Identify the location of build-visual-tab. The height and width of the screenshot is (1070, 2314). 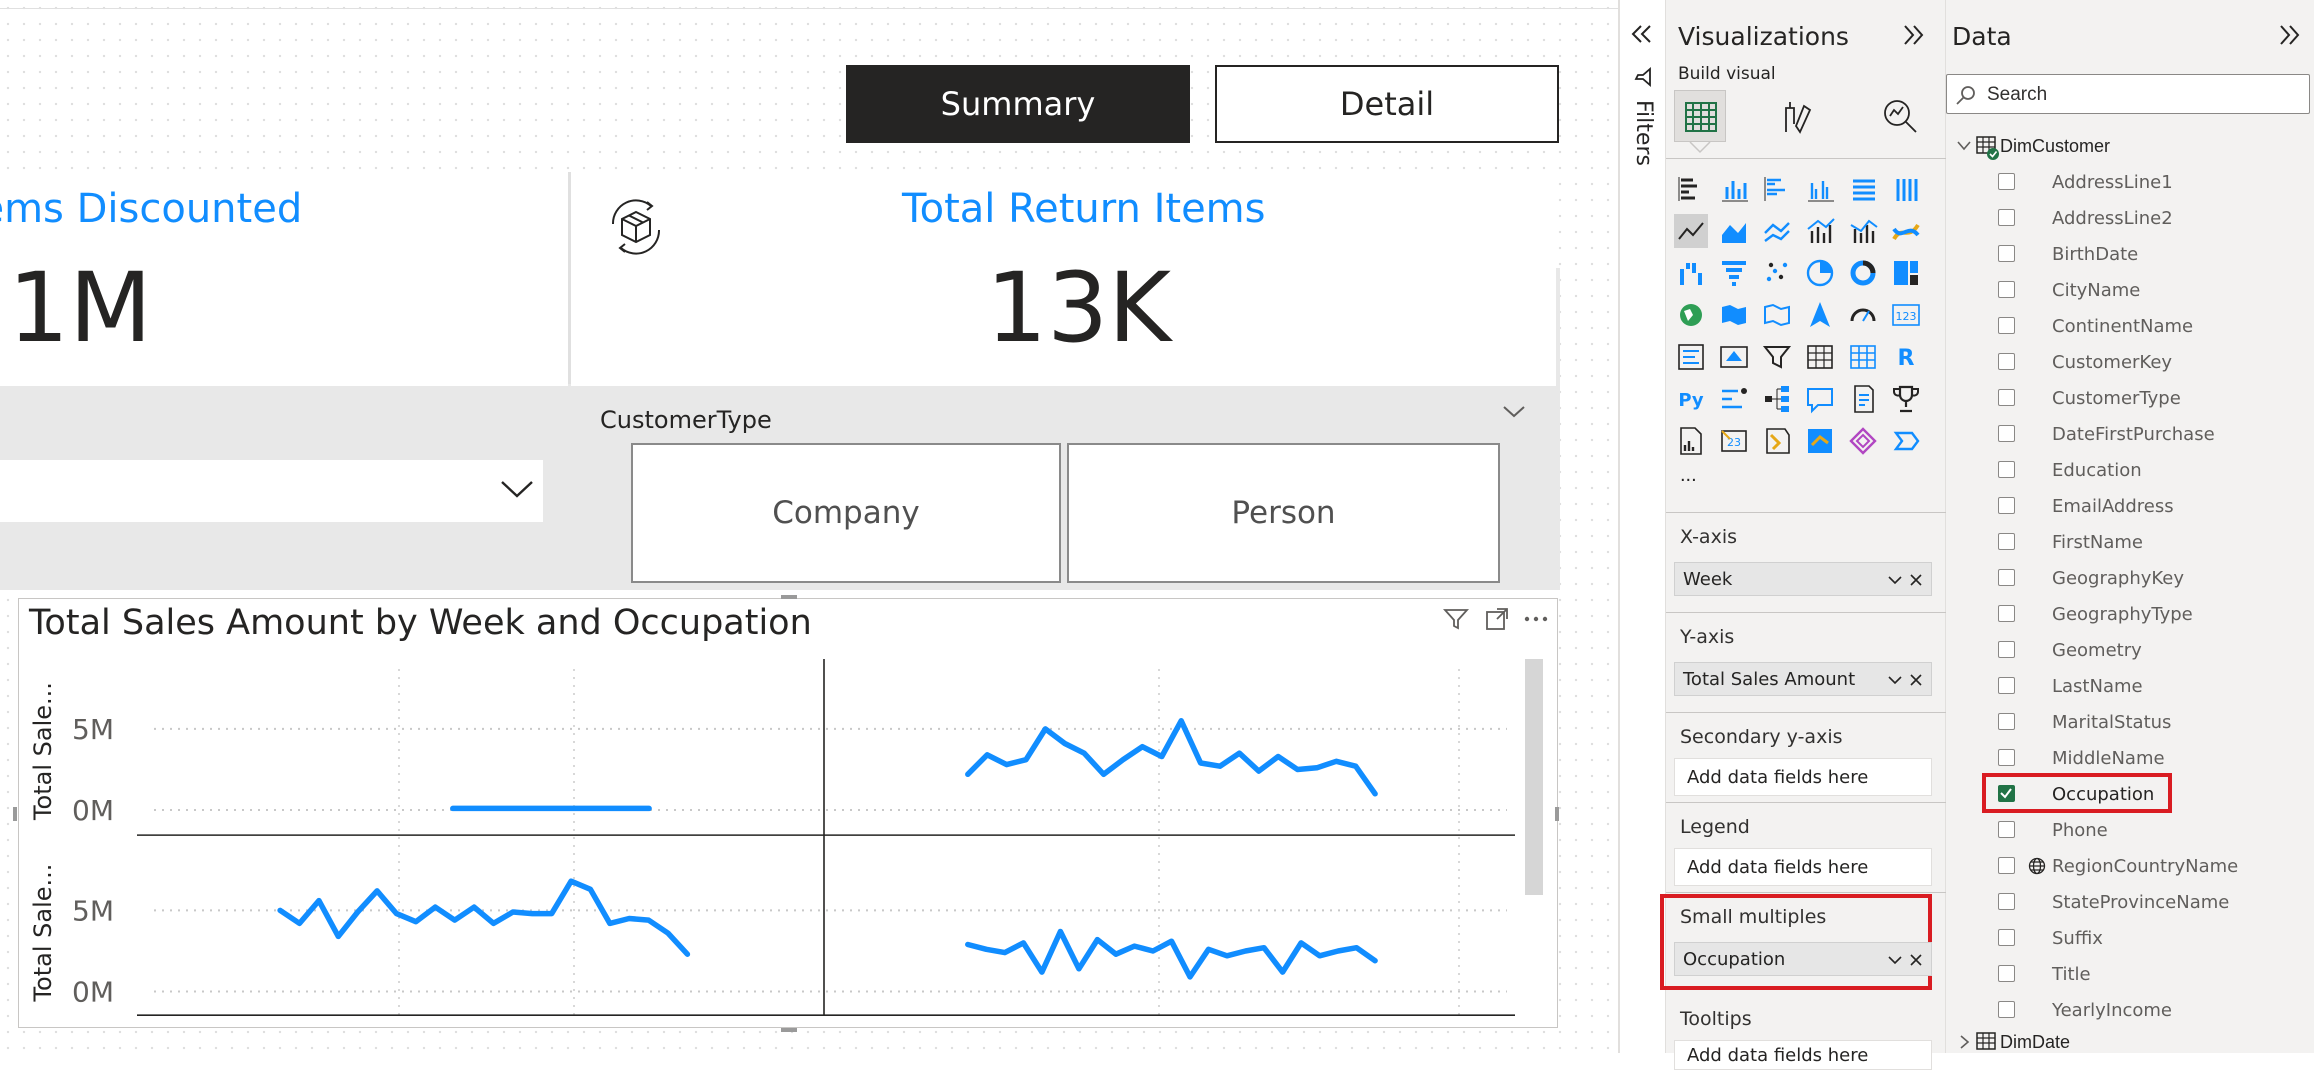
(1700, 116).